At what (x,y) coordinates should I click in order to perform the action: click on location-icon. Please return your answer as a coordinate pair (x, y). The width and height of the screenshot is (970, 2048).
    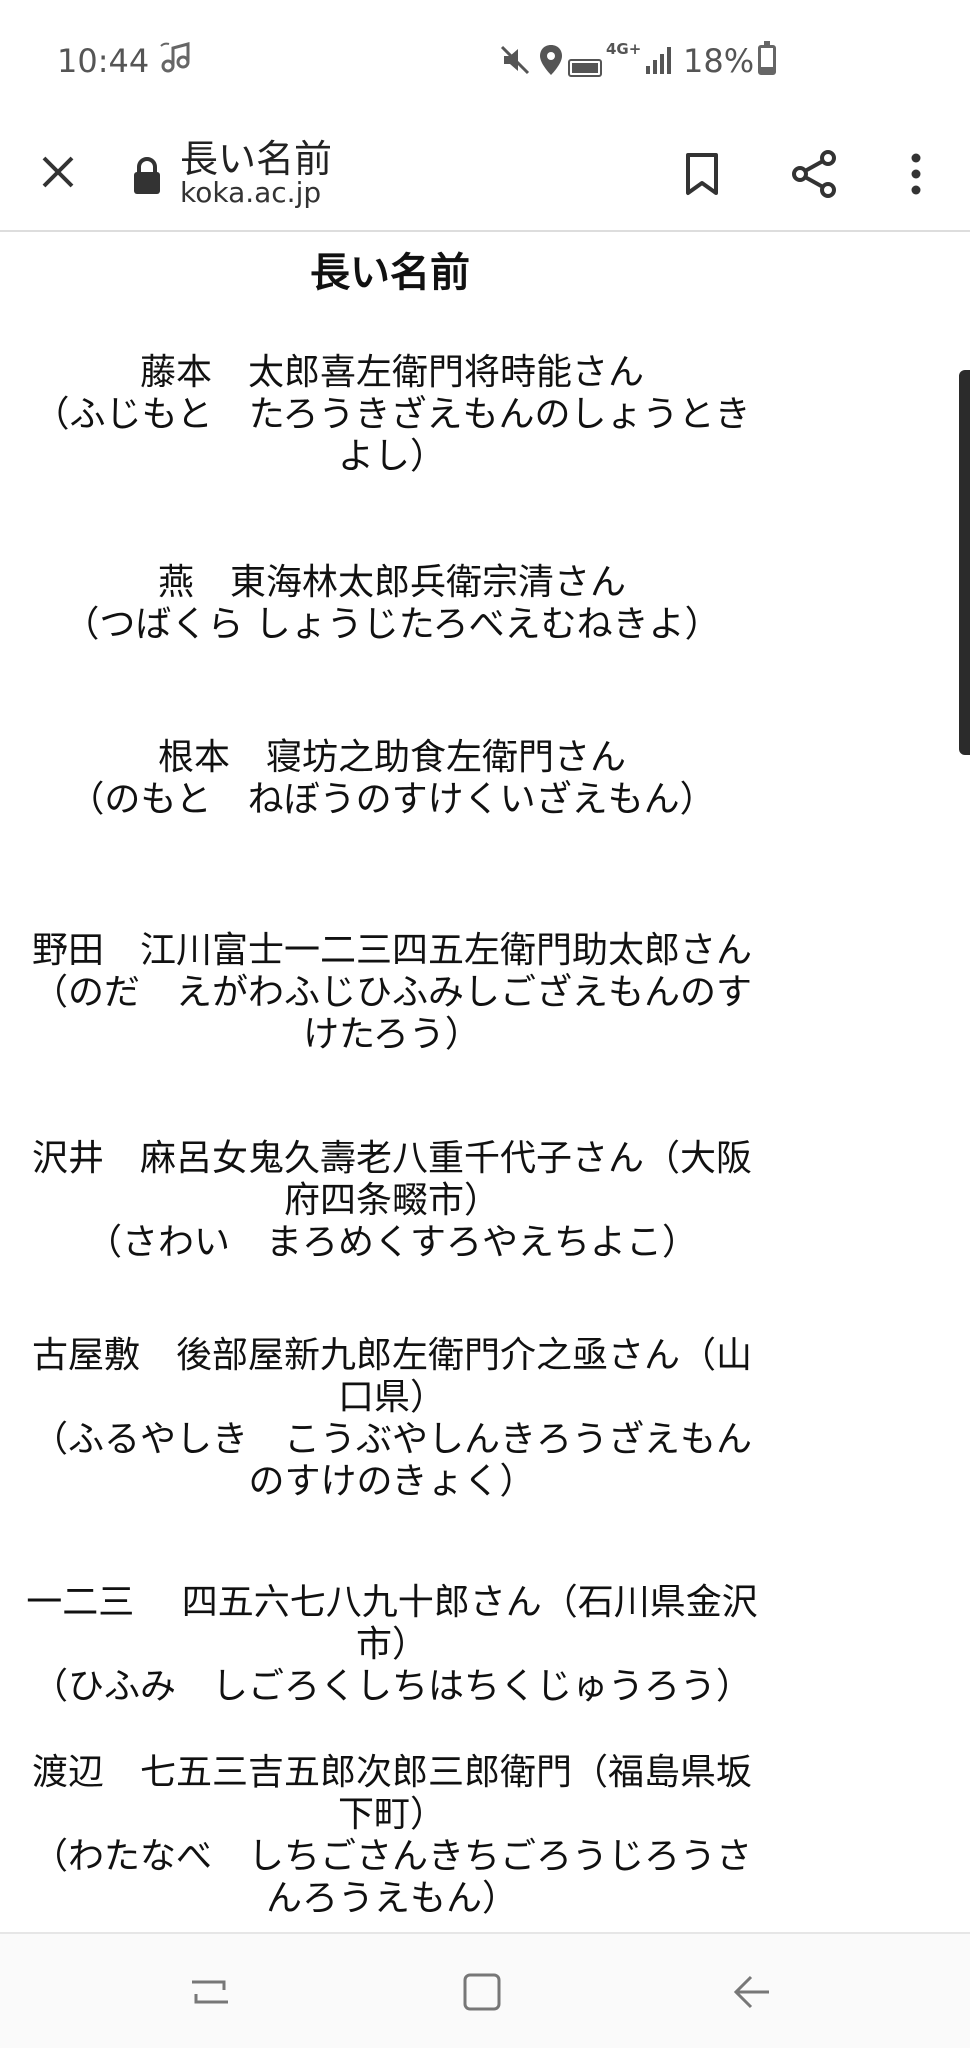
    Looking at the image, I should click on (551, 64).